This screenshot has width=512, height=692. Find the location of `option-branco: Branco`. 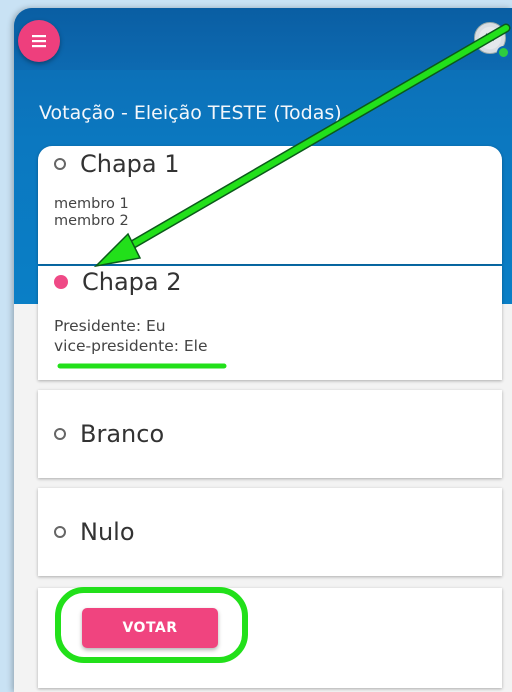

option-branco: Branco is located at coordinates (109, 434).